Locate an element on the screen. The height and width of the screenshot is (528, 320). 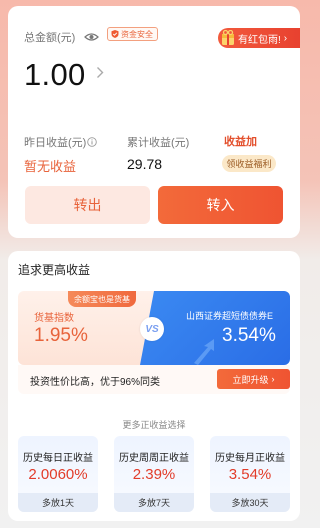
yesterday-earnings-label: 昨日收益(元) is located at coordinates (55, 143).